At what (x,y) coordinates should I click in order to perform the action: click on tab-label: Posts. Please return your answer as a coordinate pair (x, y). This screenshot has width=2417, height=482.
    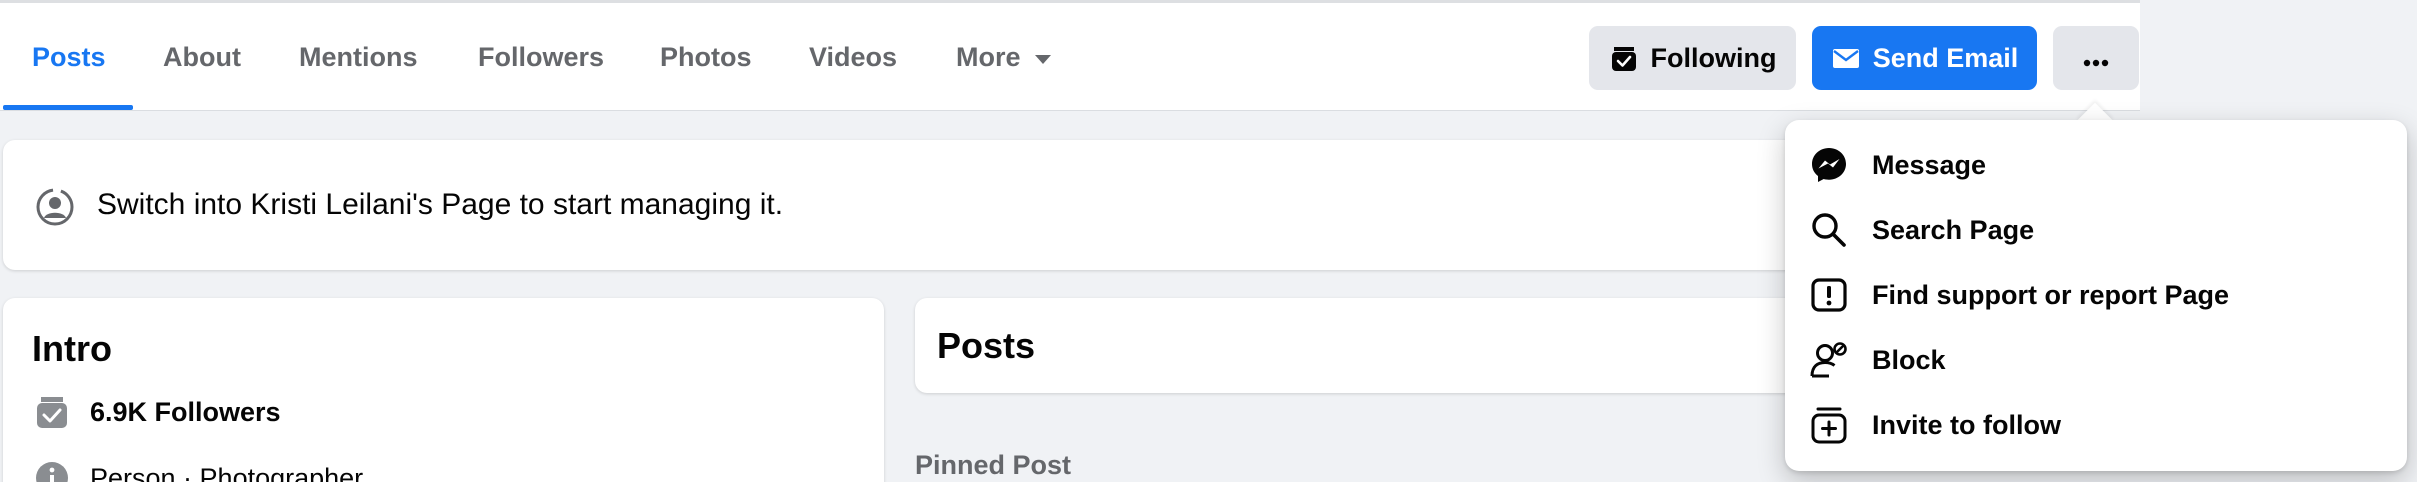
    Looking at the image, I should click on (69, 56).